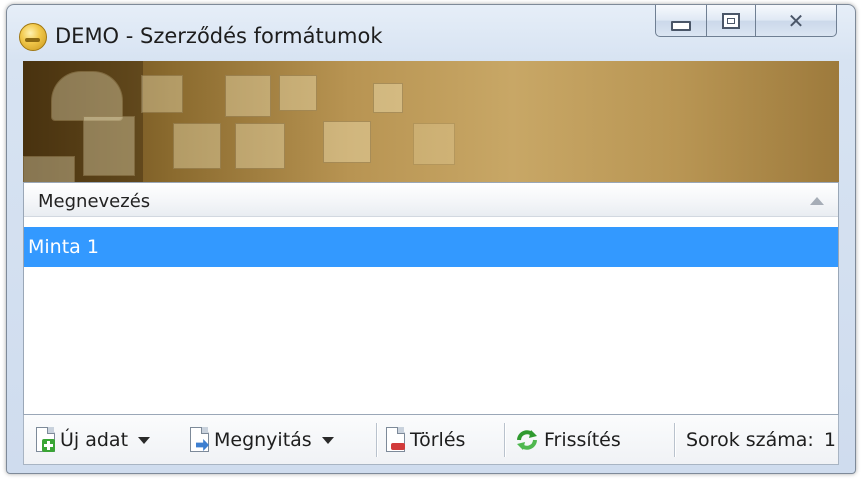  What do you see at coordinates (46, 440) in the screenshot?
I see `new-document-icon` at bounding box center [46, 440].